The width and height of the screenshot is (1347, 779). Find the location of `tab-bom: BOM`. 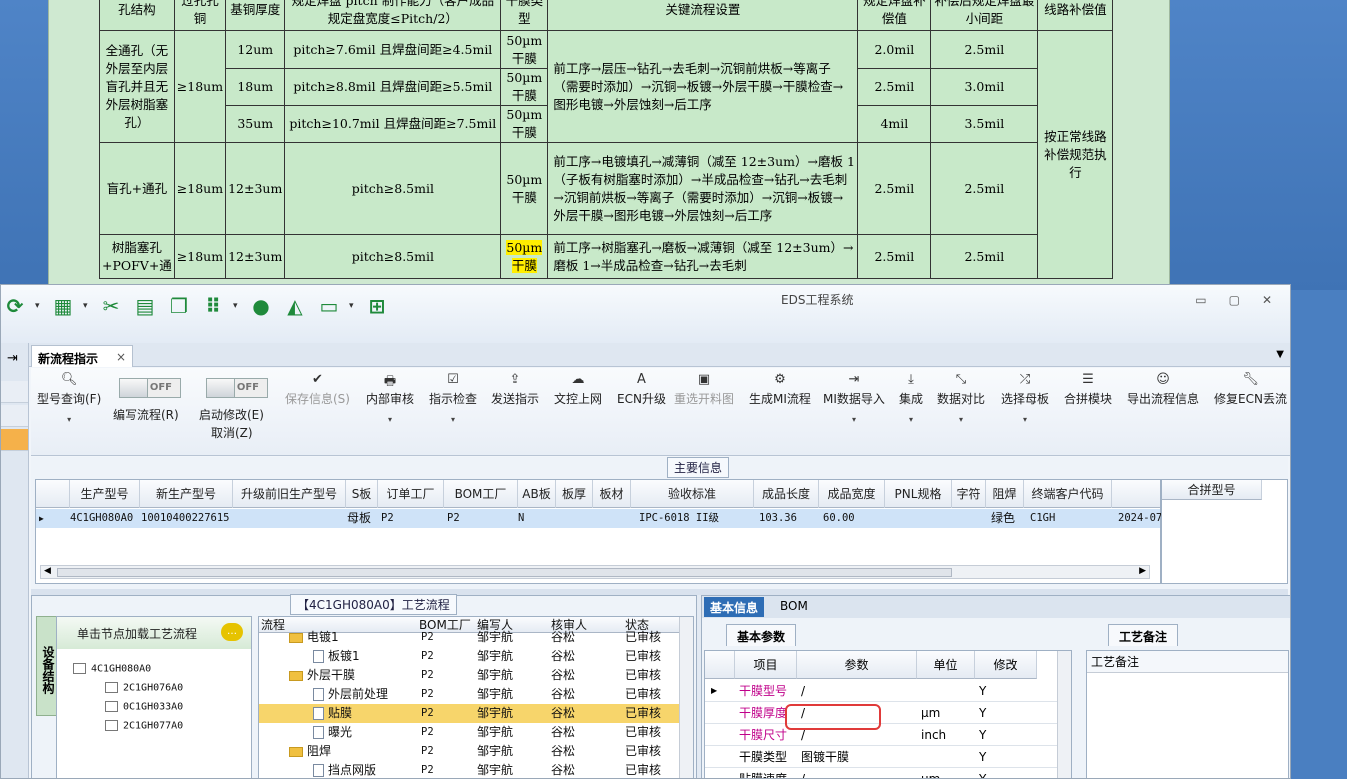

tab-bom: BOM is located at coordinates (794, 607).